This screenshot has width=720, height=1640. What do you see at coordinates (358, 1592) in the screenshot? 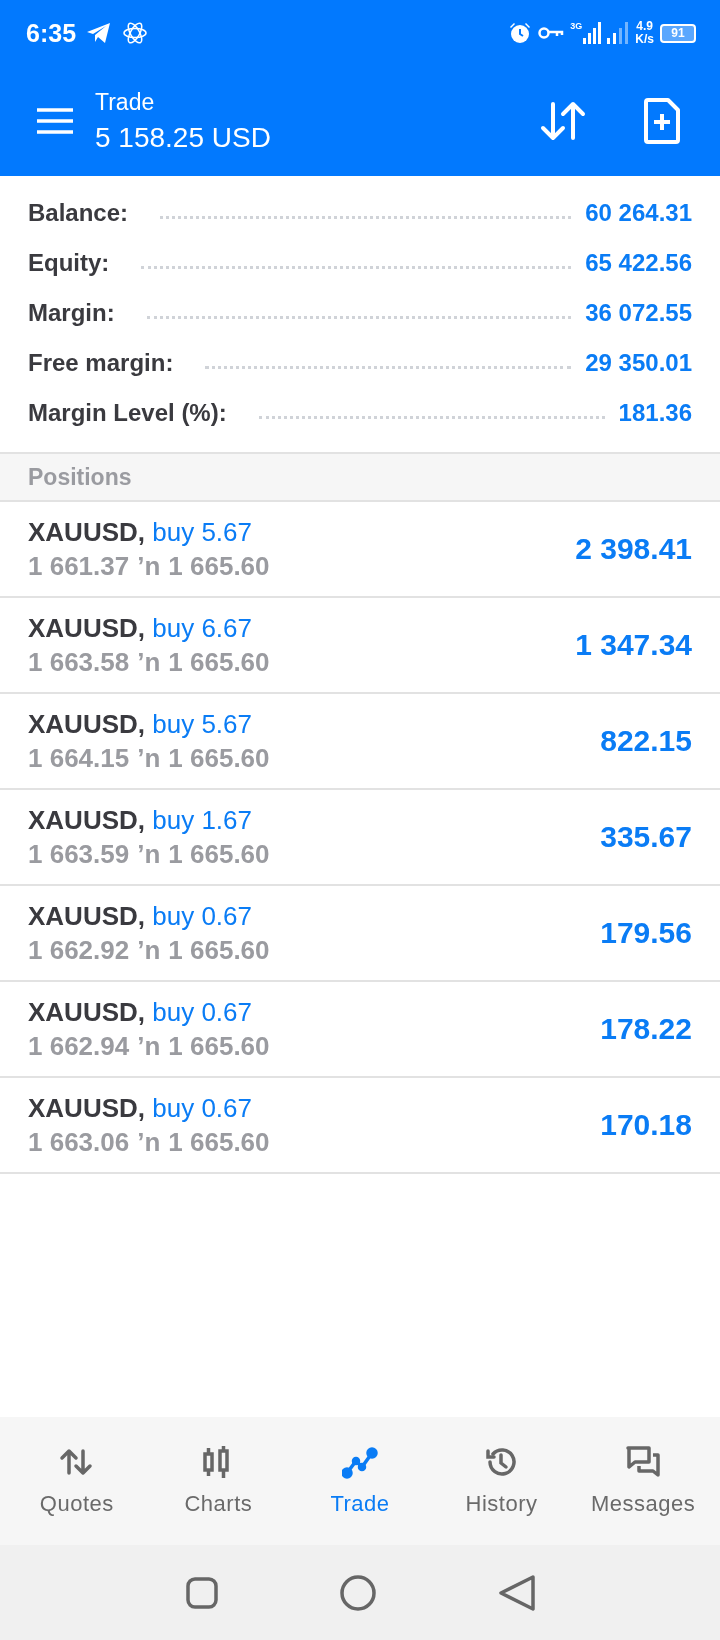
I see `home-button` at bounding box center [358, 1592].